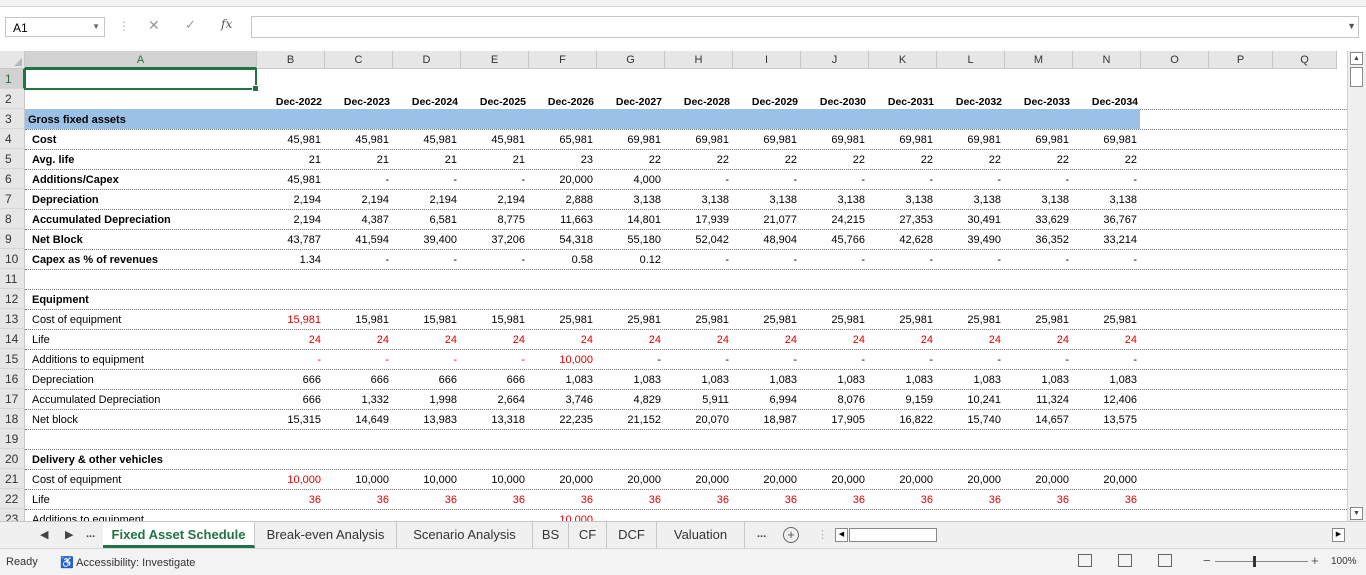  I want to click on row-label: Additions to equipment, so click(141, 359).